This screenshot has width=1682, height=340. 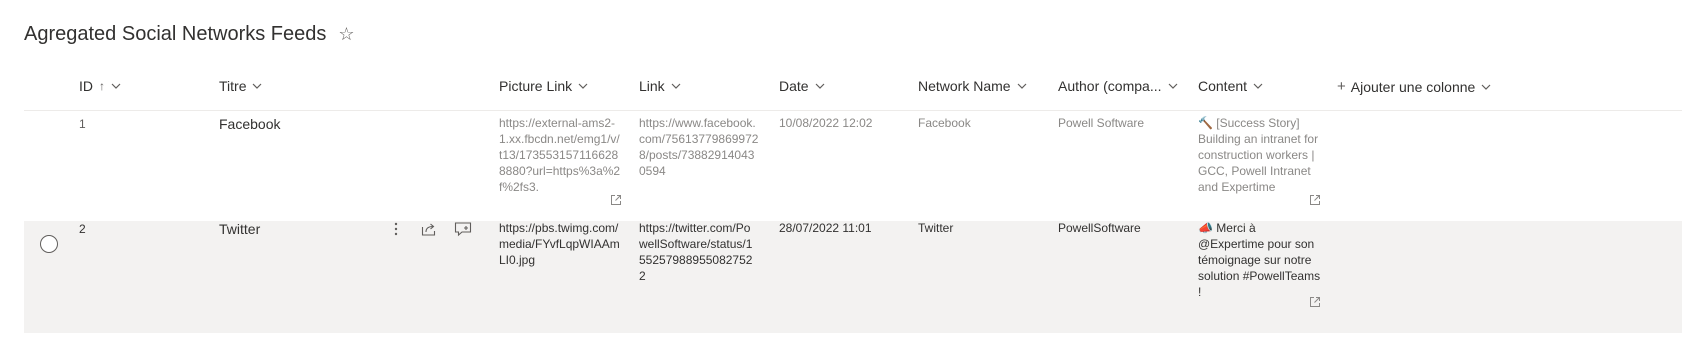 I want to click on sort-ascending-icon: ↑, so click(x=102, y=86).